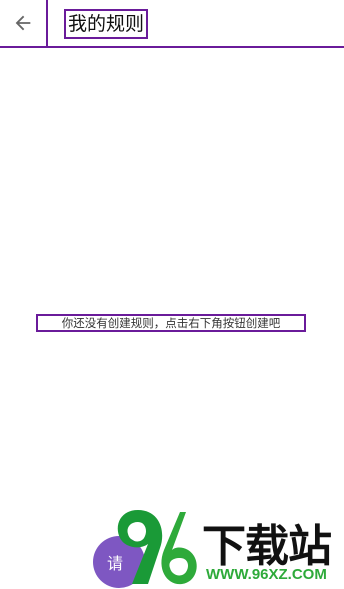 Image resolution: width=344 pixels, height=589 pixels. Describe the element at coordinates (172, 24) in the screenshot. I see `app-bar: 我的规则` at that location.